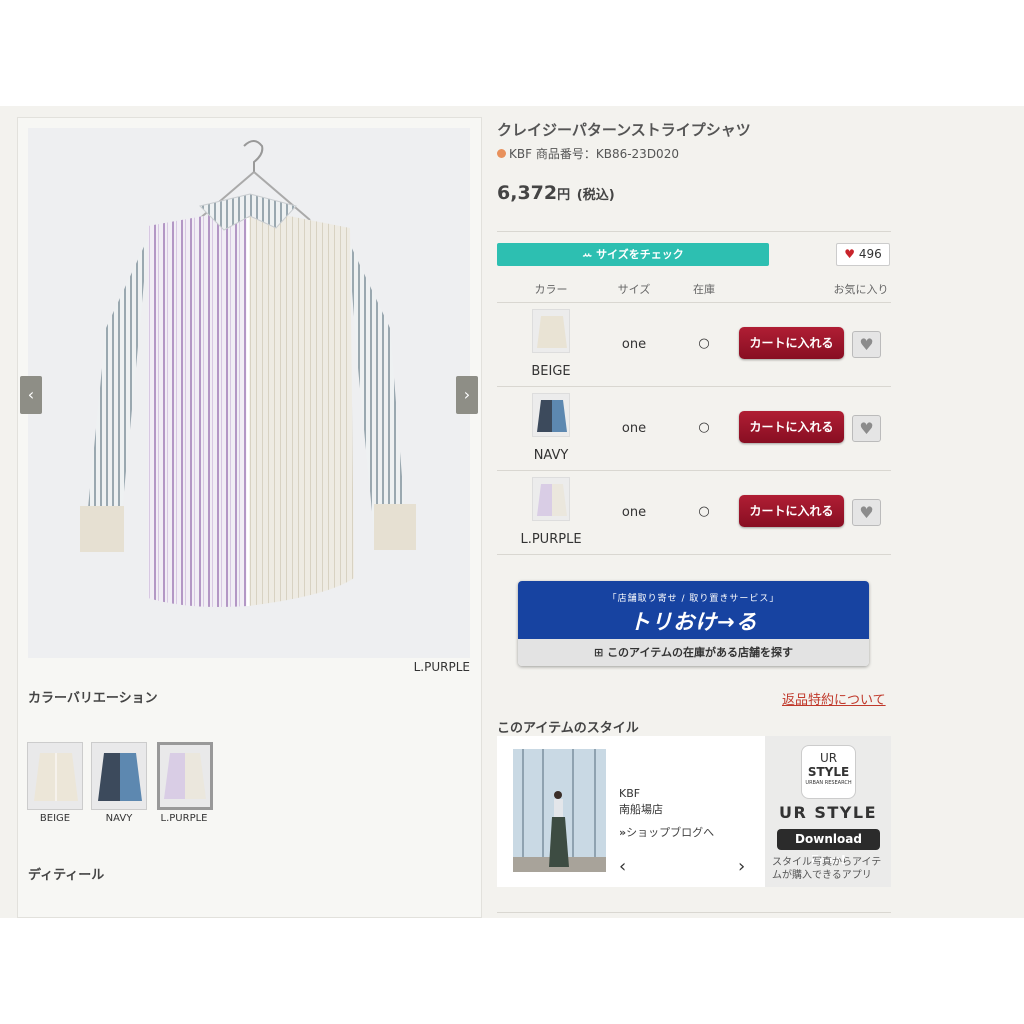  I want to click on favorite-count-box: ♥ 496, so click(863, 254).